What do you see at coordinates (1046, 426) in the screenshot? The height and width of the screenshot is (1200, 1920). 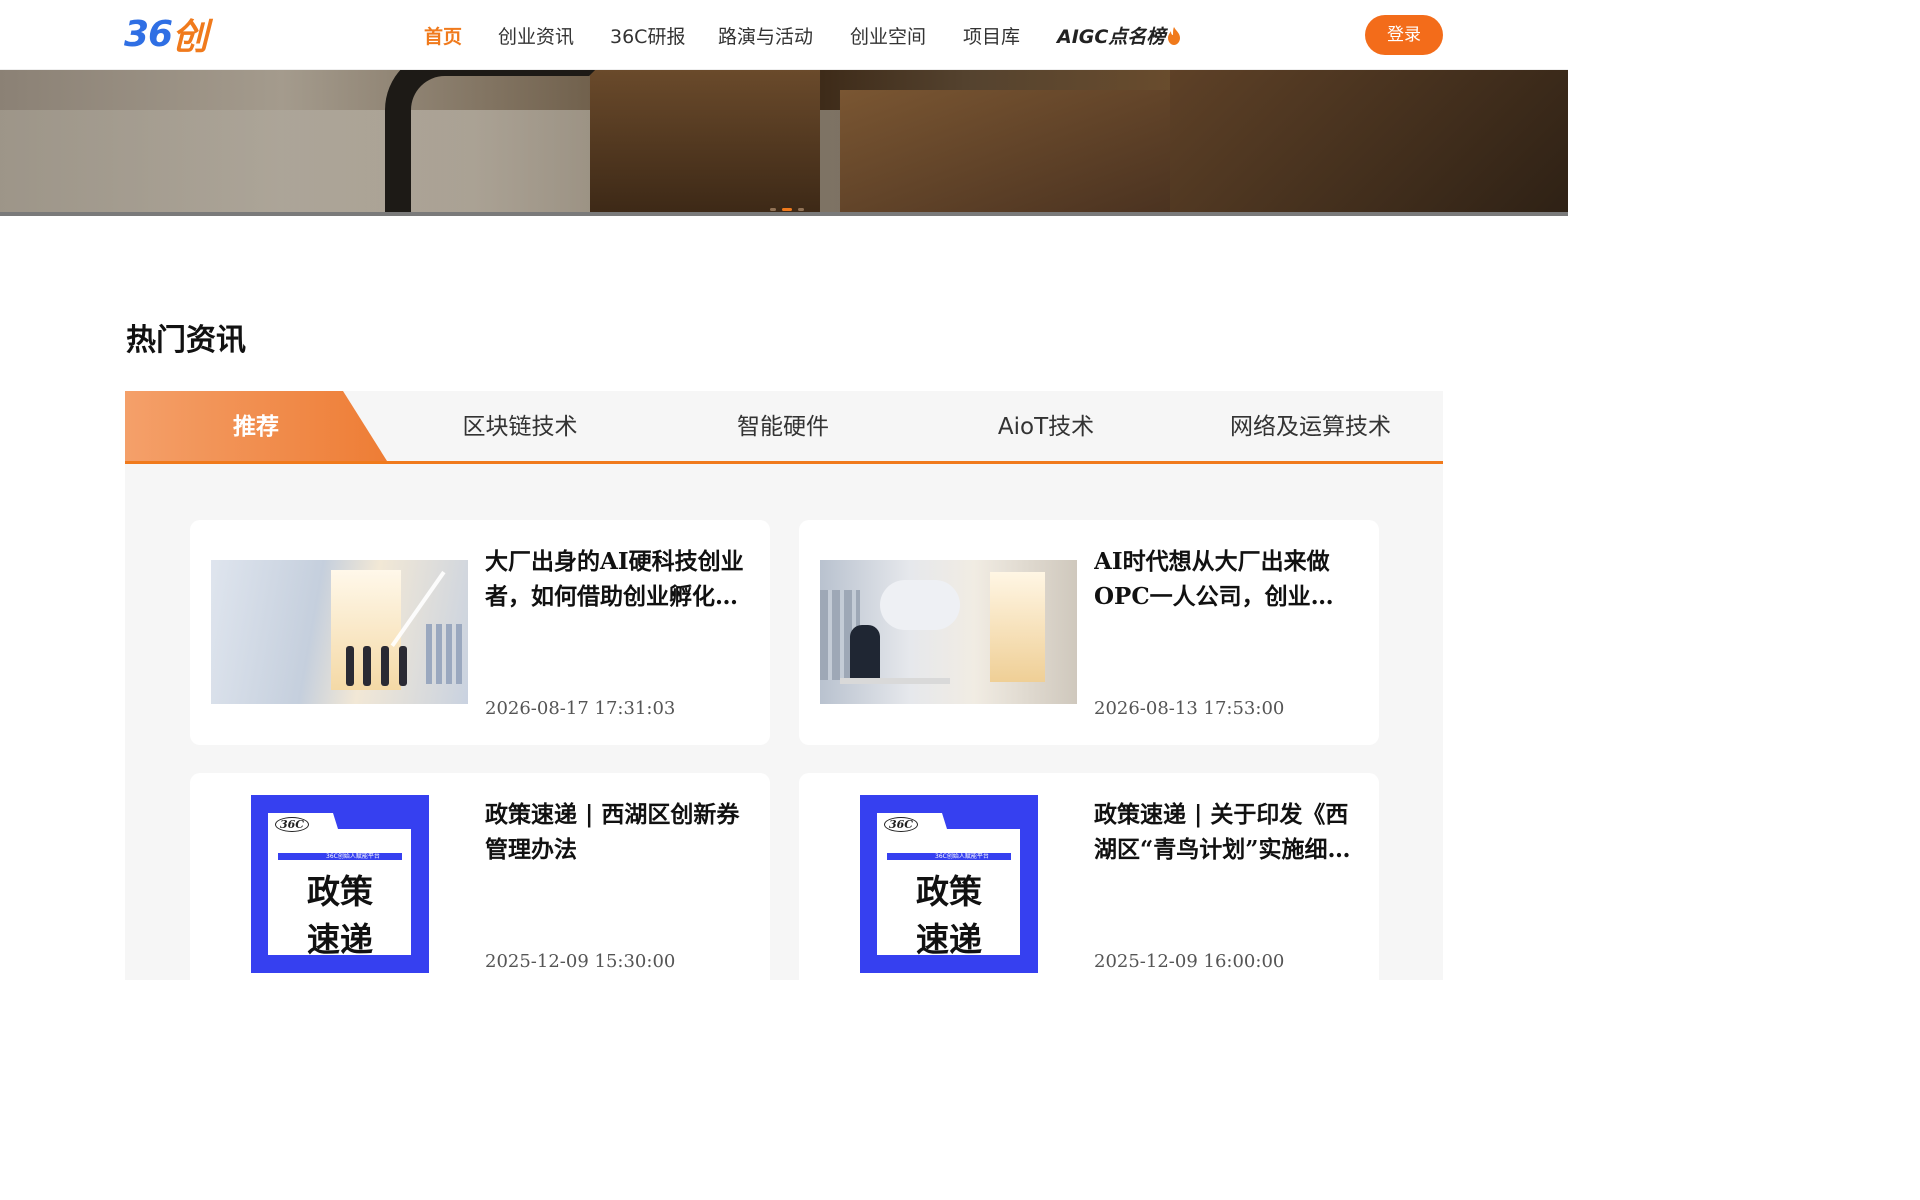 I see `tab-aiot: AioT技术` at bounding box center [1046, 426].